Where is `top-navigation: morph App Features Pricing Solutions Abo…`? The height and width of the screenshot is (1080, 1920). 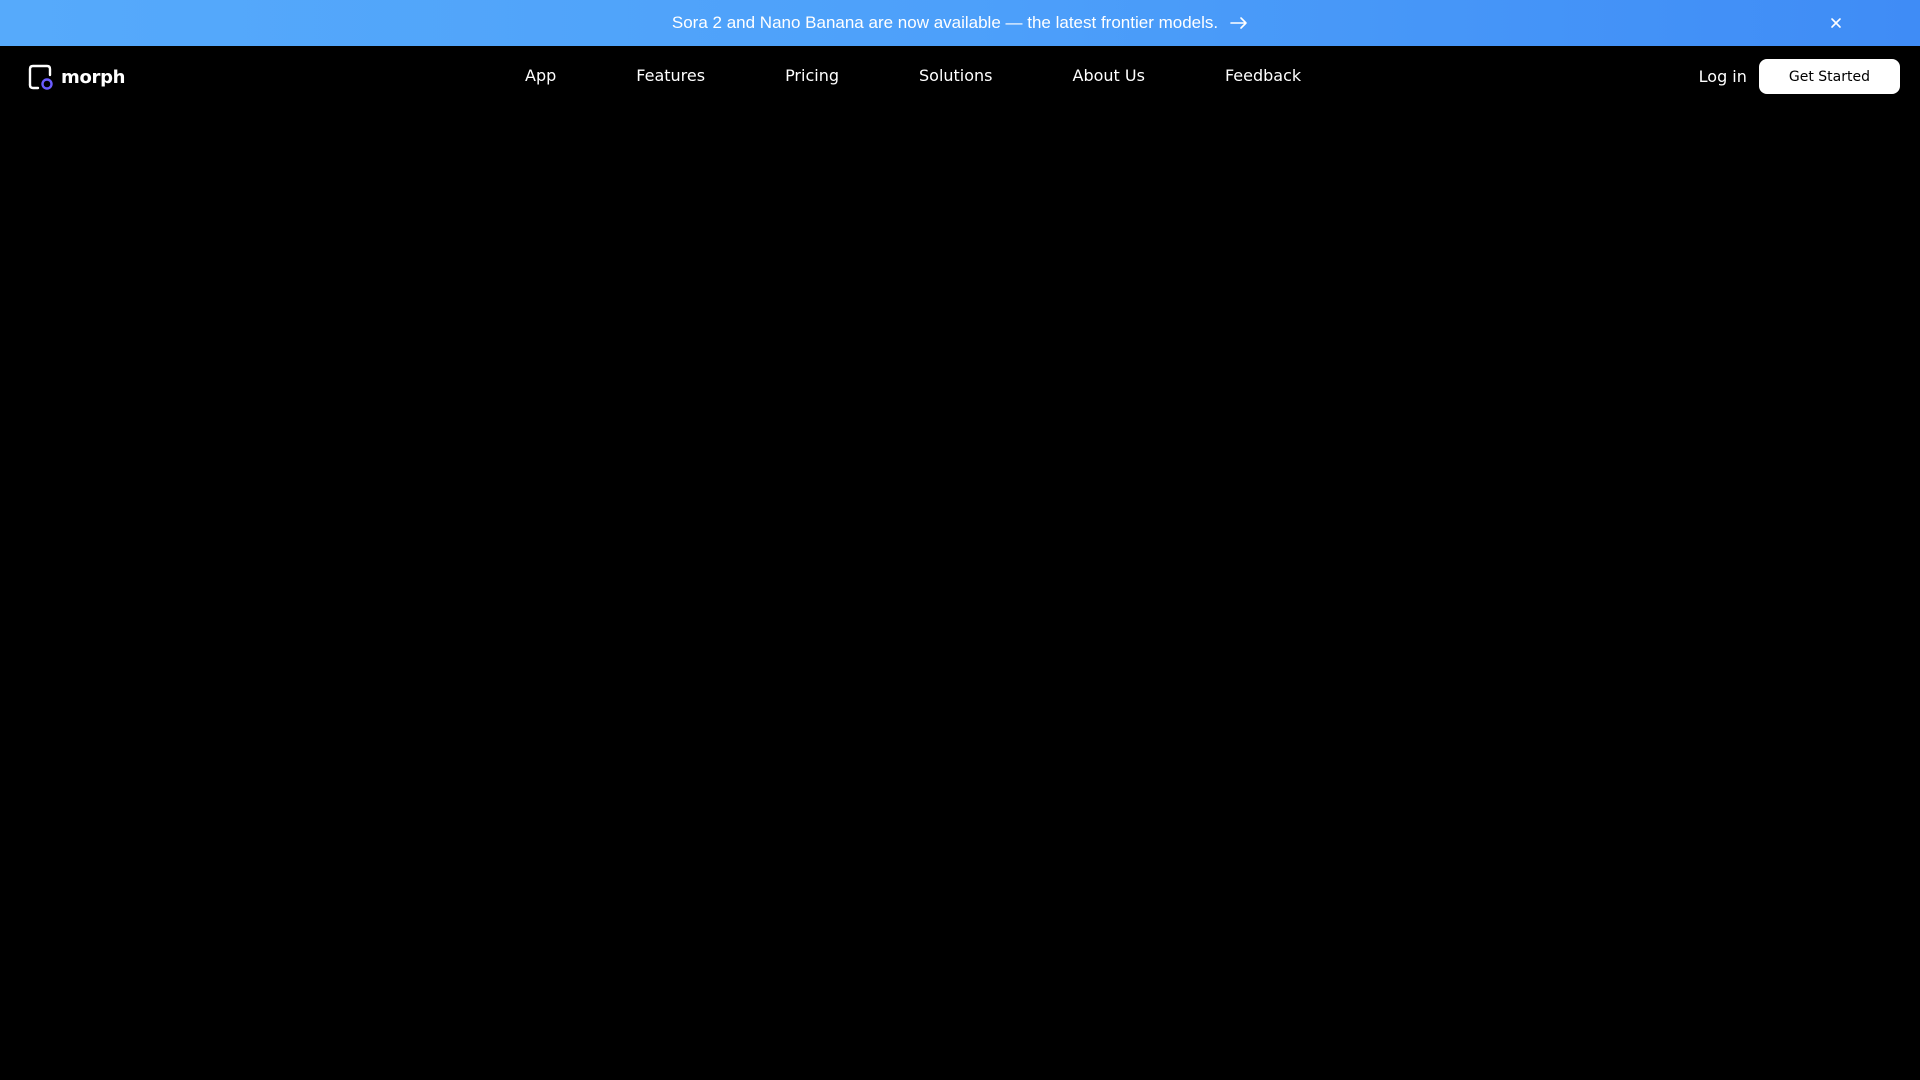
top-navigation: morph App Features Pricing Solutions Abo… is located at coordinates (960, 76).